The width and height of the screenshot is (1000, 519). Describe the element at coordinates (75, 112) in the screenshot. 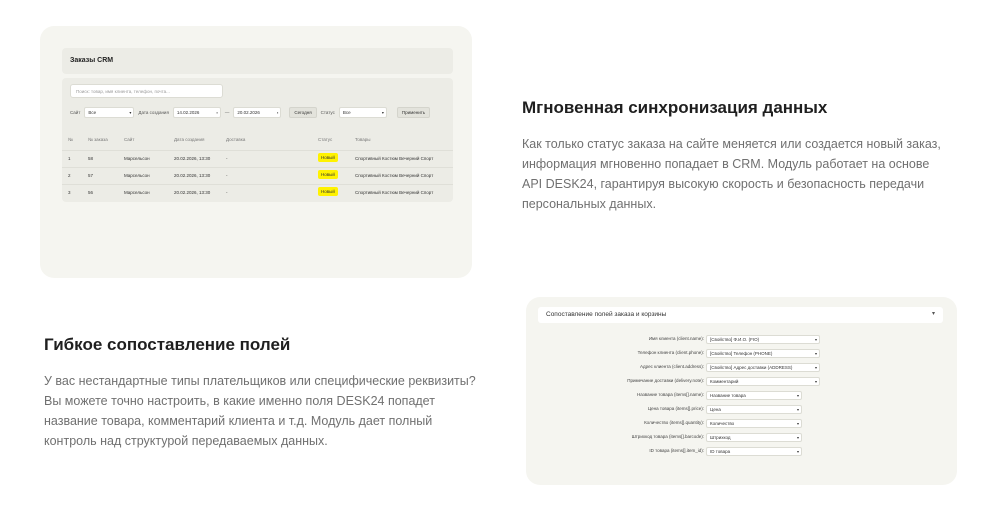

I see `site-filter-label: Сайт` at that location.